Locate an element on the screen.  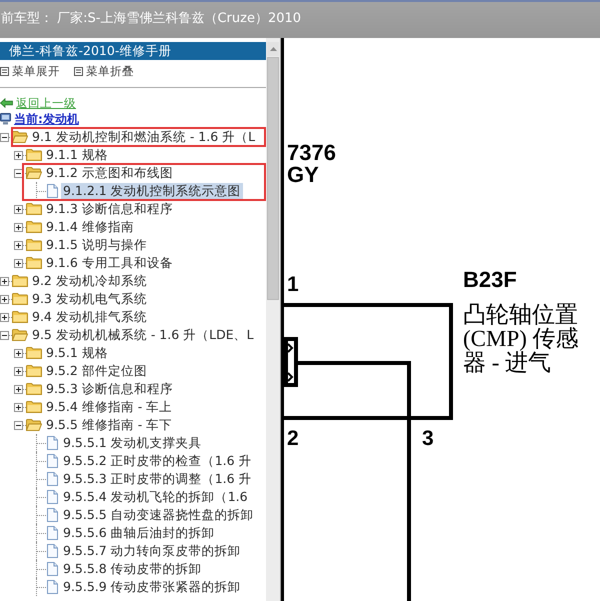
tree-item: 9.5.5.8 传动皮带的拆卸 is located at coordinates (132, 569).